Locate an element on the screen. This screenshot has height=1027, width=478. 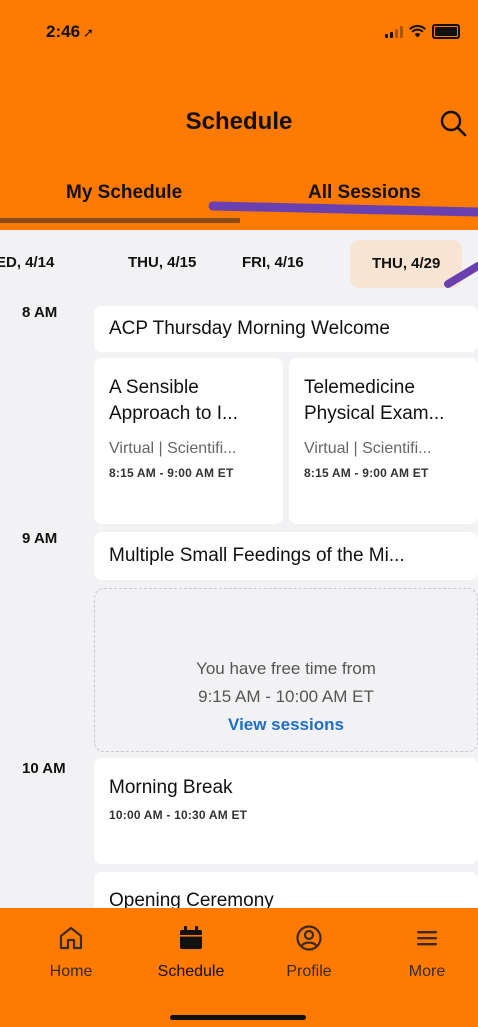
session-title: ACP Thursday Morning Welcome is located at coordinates (249, 328).